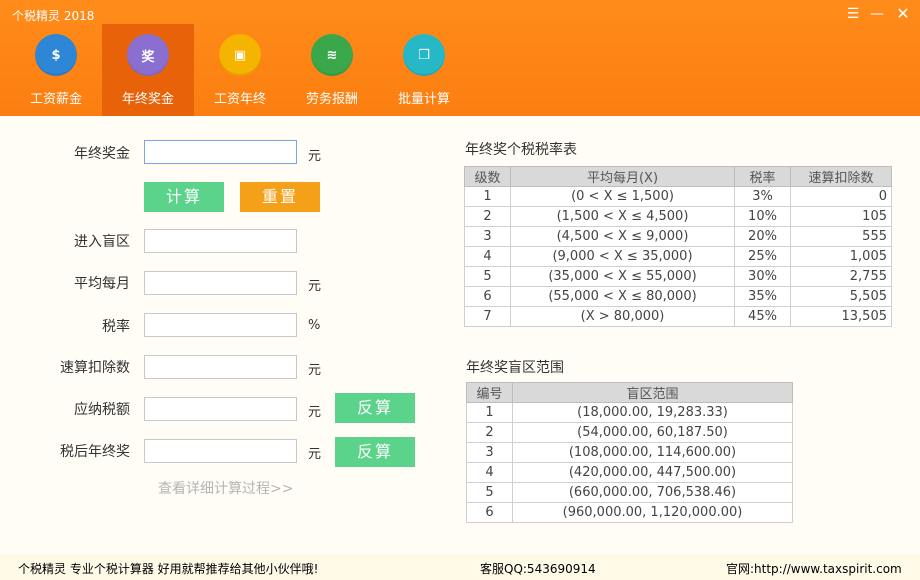  Describe the element at coordinates (841, 236) in the screenshot. I see `table-cell: 555` at that location.